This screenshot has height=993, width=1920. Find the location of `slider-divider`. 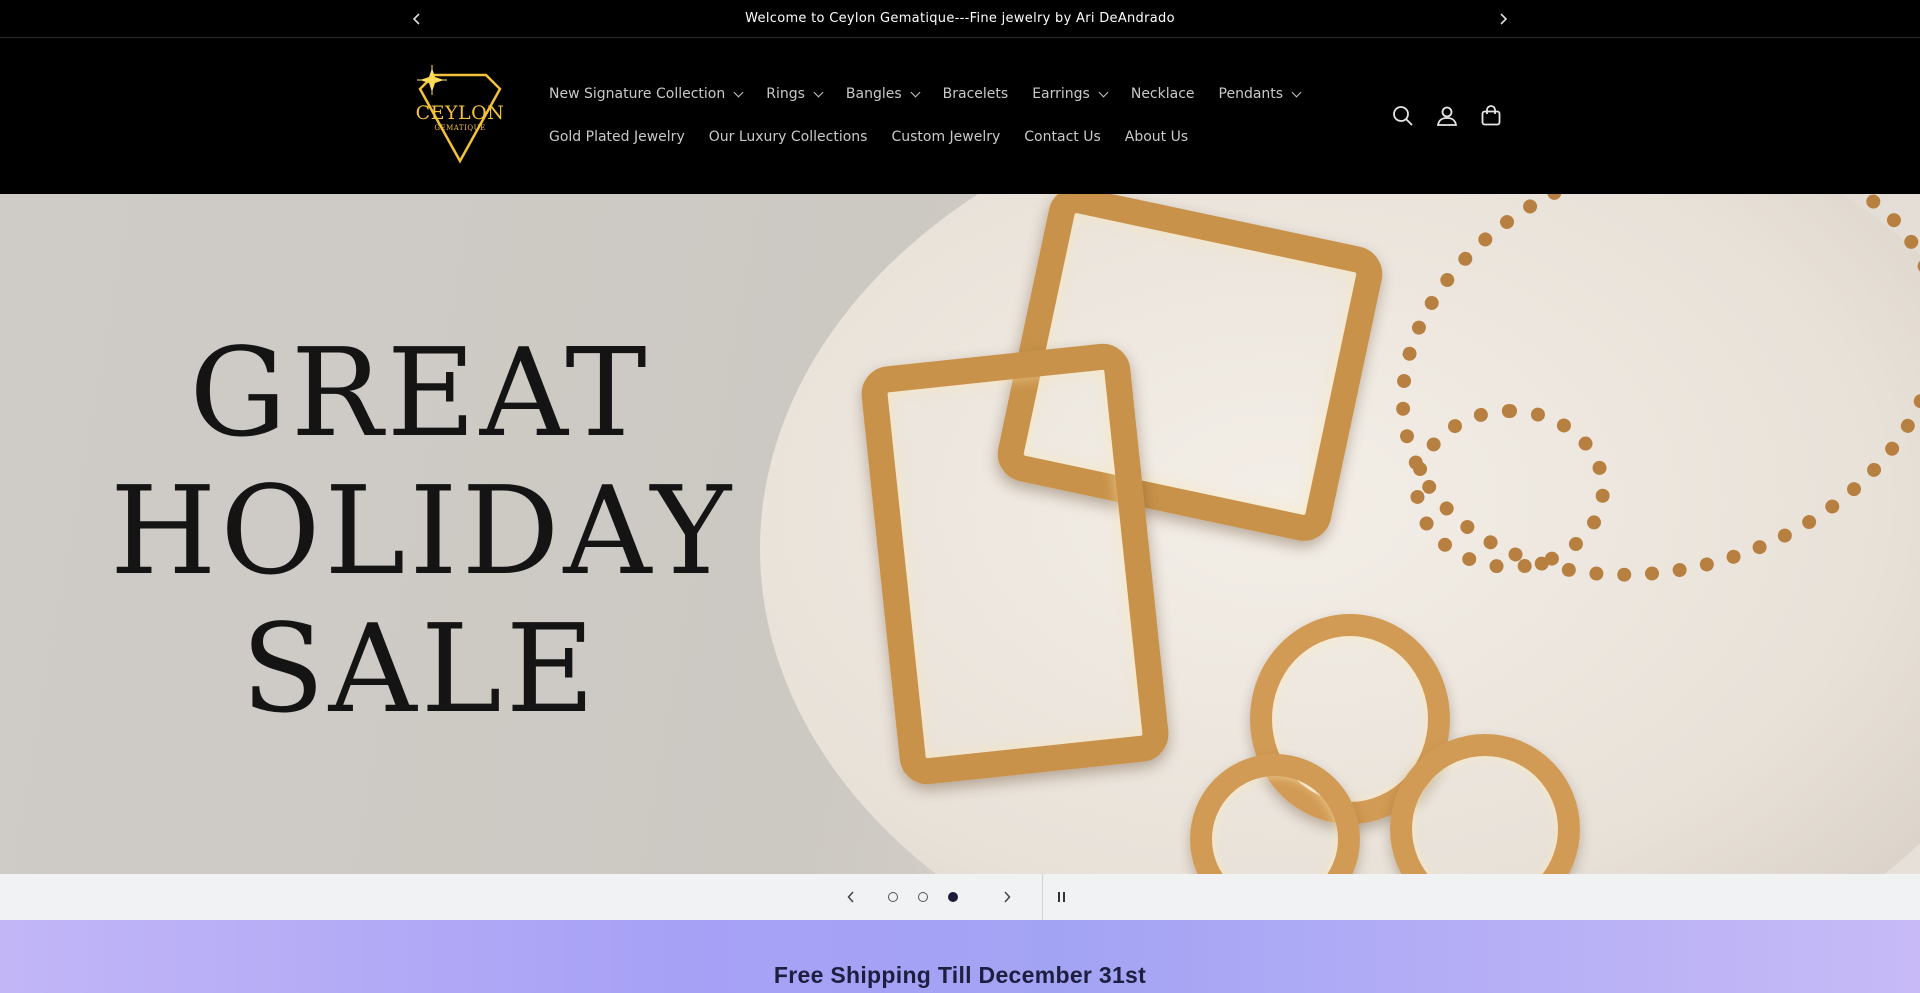

slider-divider is located at coordinates (1042, 897).